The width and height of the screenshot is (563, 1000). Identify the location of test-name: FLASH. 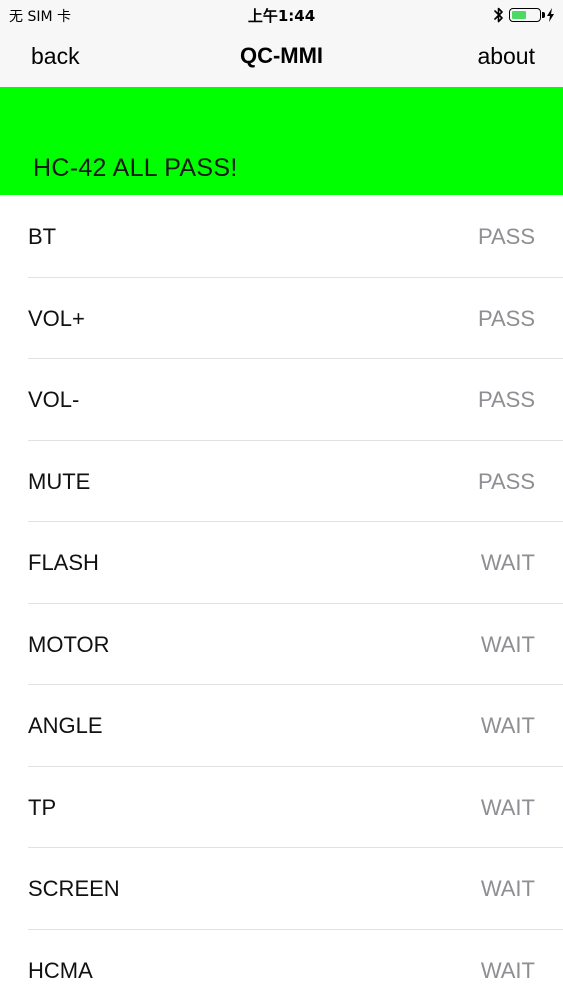
(63, 562).